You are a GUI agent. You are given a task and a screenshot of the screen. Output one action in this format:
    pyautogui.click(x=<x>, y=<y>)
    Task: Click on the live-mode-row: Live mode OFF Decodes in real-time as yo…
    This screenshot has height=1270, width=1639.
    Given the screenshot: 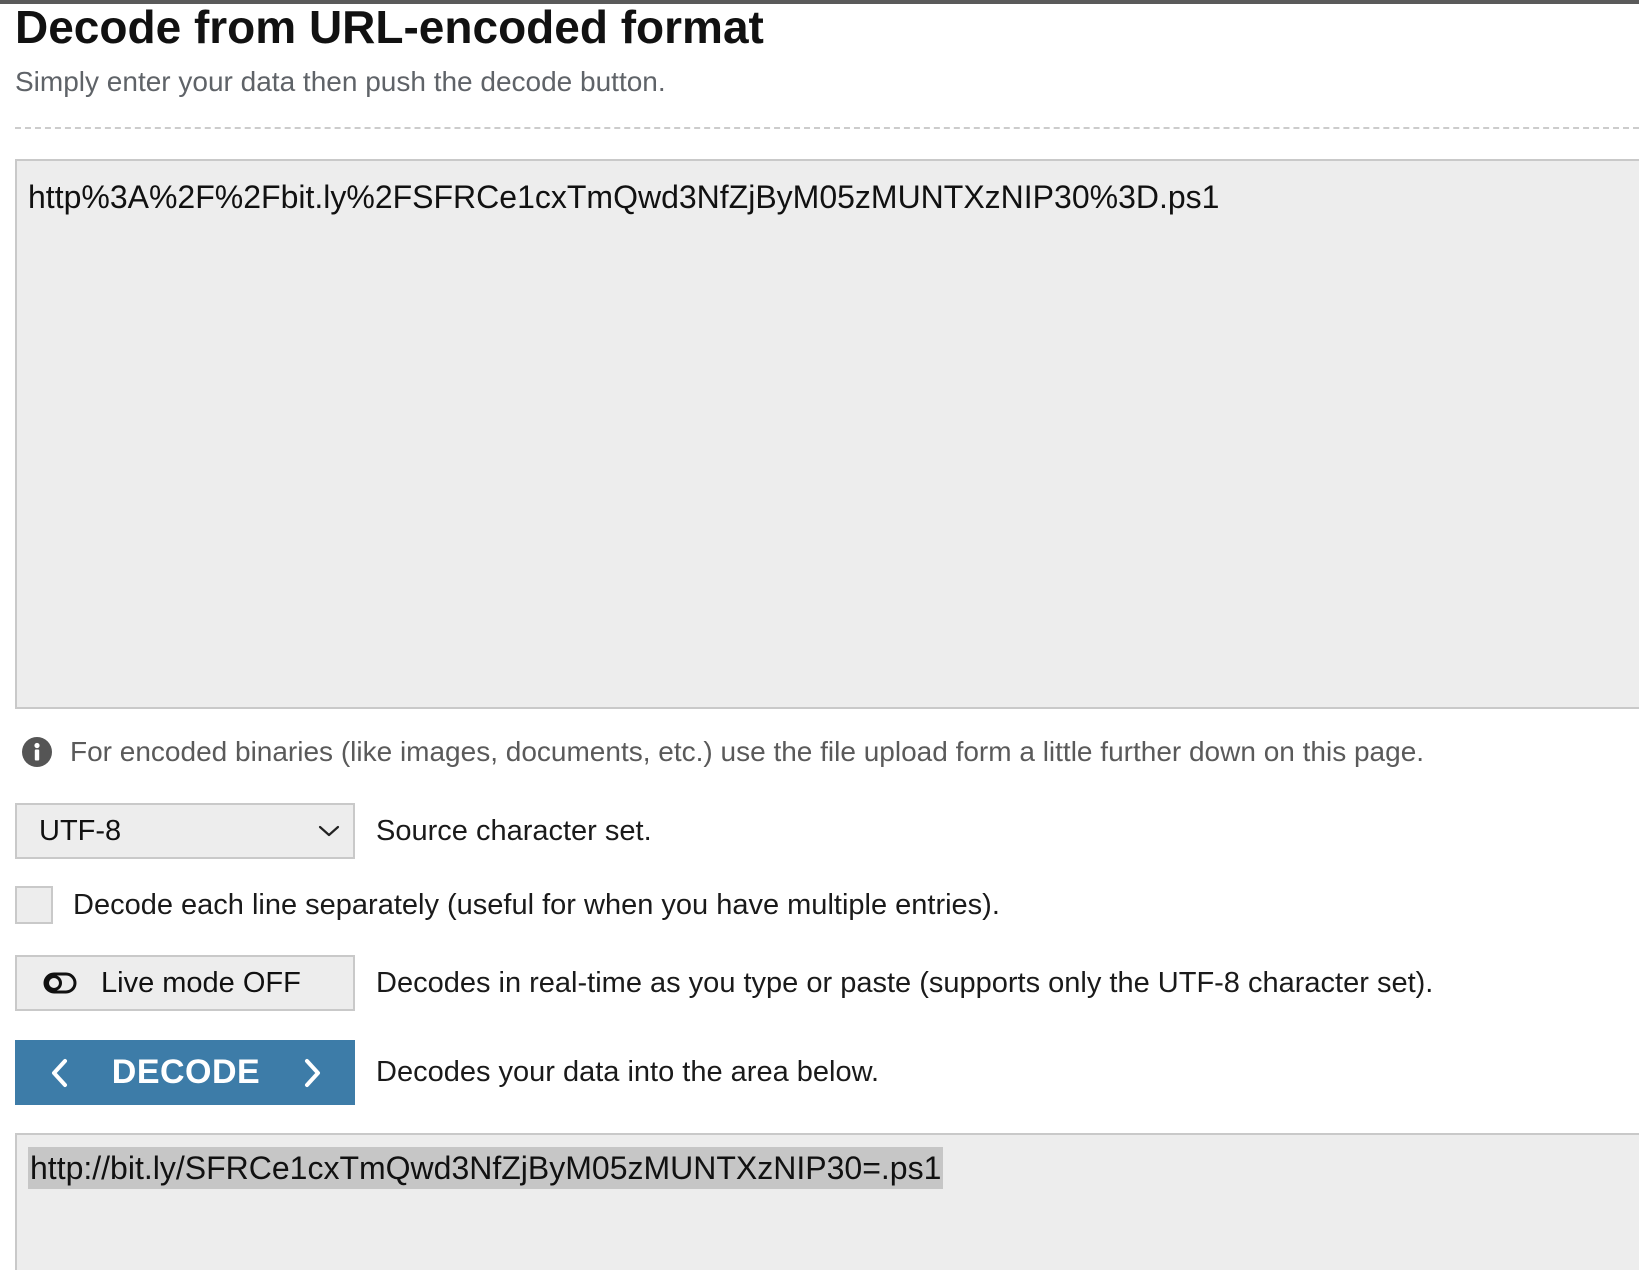 What is the action you would take?
    pyautogui.click(x=724, y=983)
    